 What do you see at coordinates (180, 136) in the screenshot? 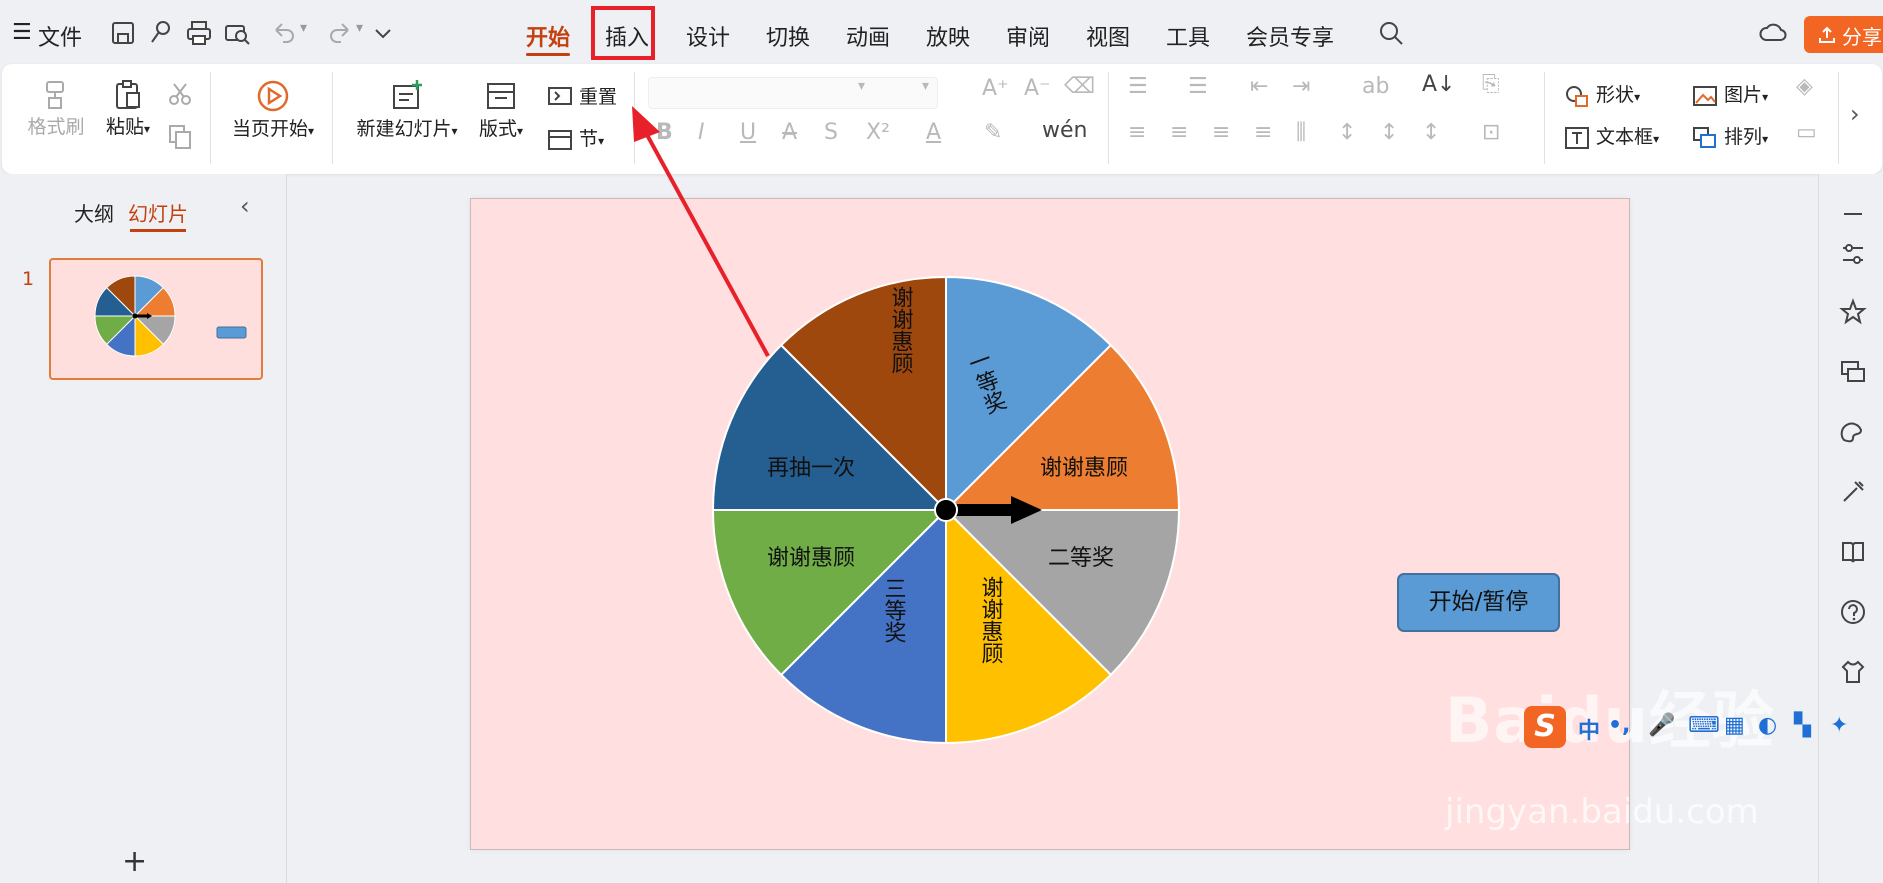
I see `copy-icon` at bounding box center [180, 136].